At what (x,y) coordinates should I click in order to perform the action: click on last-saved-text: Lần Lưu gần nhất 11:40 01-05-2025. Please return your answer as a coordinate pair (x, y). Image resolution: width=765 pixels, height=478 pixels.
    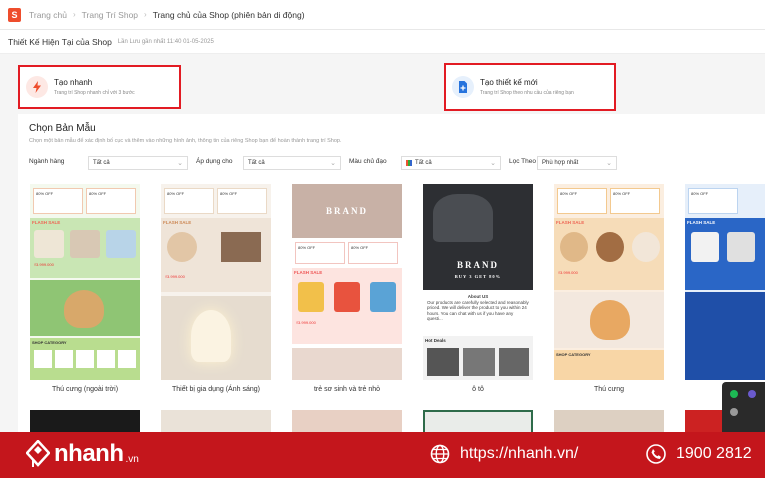
    Looking at the image, I should click on (165, 41).